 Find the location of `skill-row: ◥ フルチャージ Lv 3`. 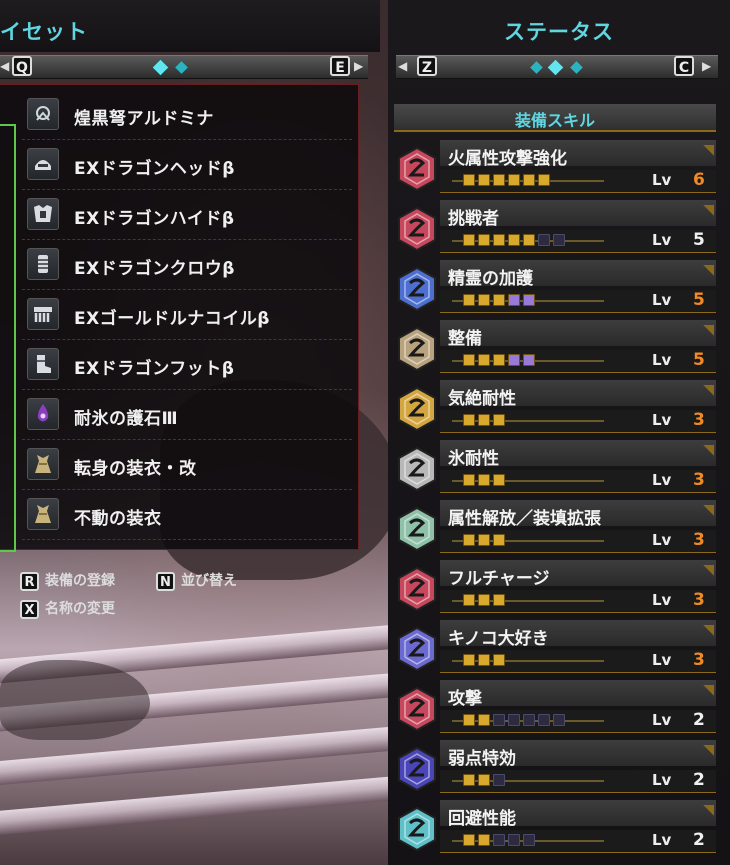

skill-row: ◥ フルチャージ Lv 3 is located at coordinates (556, 589).